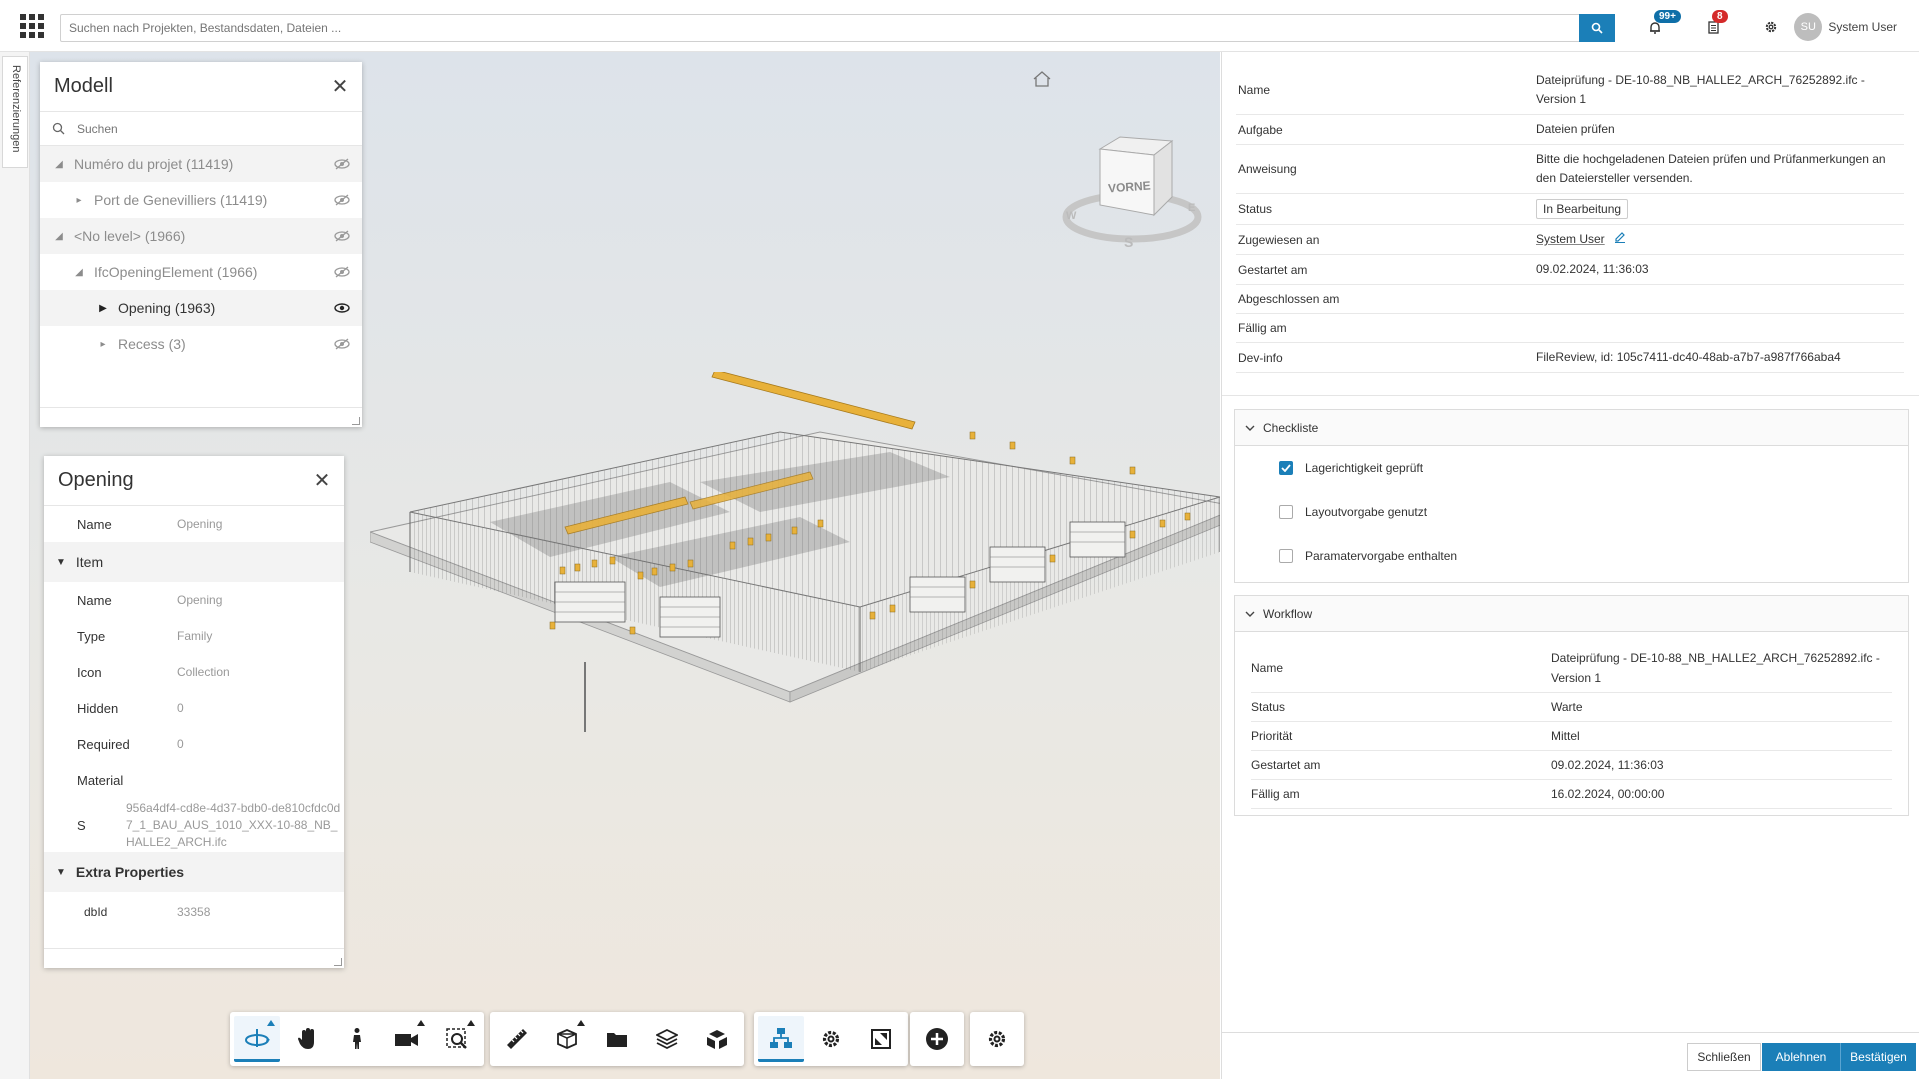  Describe the element at coordinates (1570, 239) in the screenshot. I see `assignee-link: System User` at that location.